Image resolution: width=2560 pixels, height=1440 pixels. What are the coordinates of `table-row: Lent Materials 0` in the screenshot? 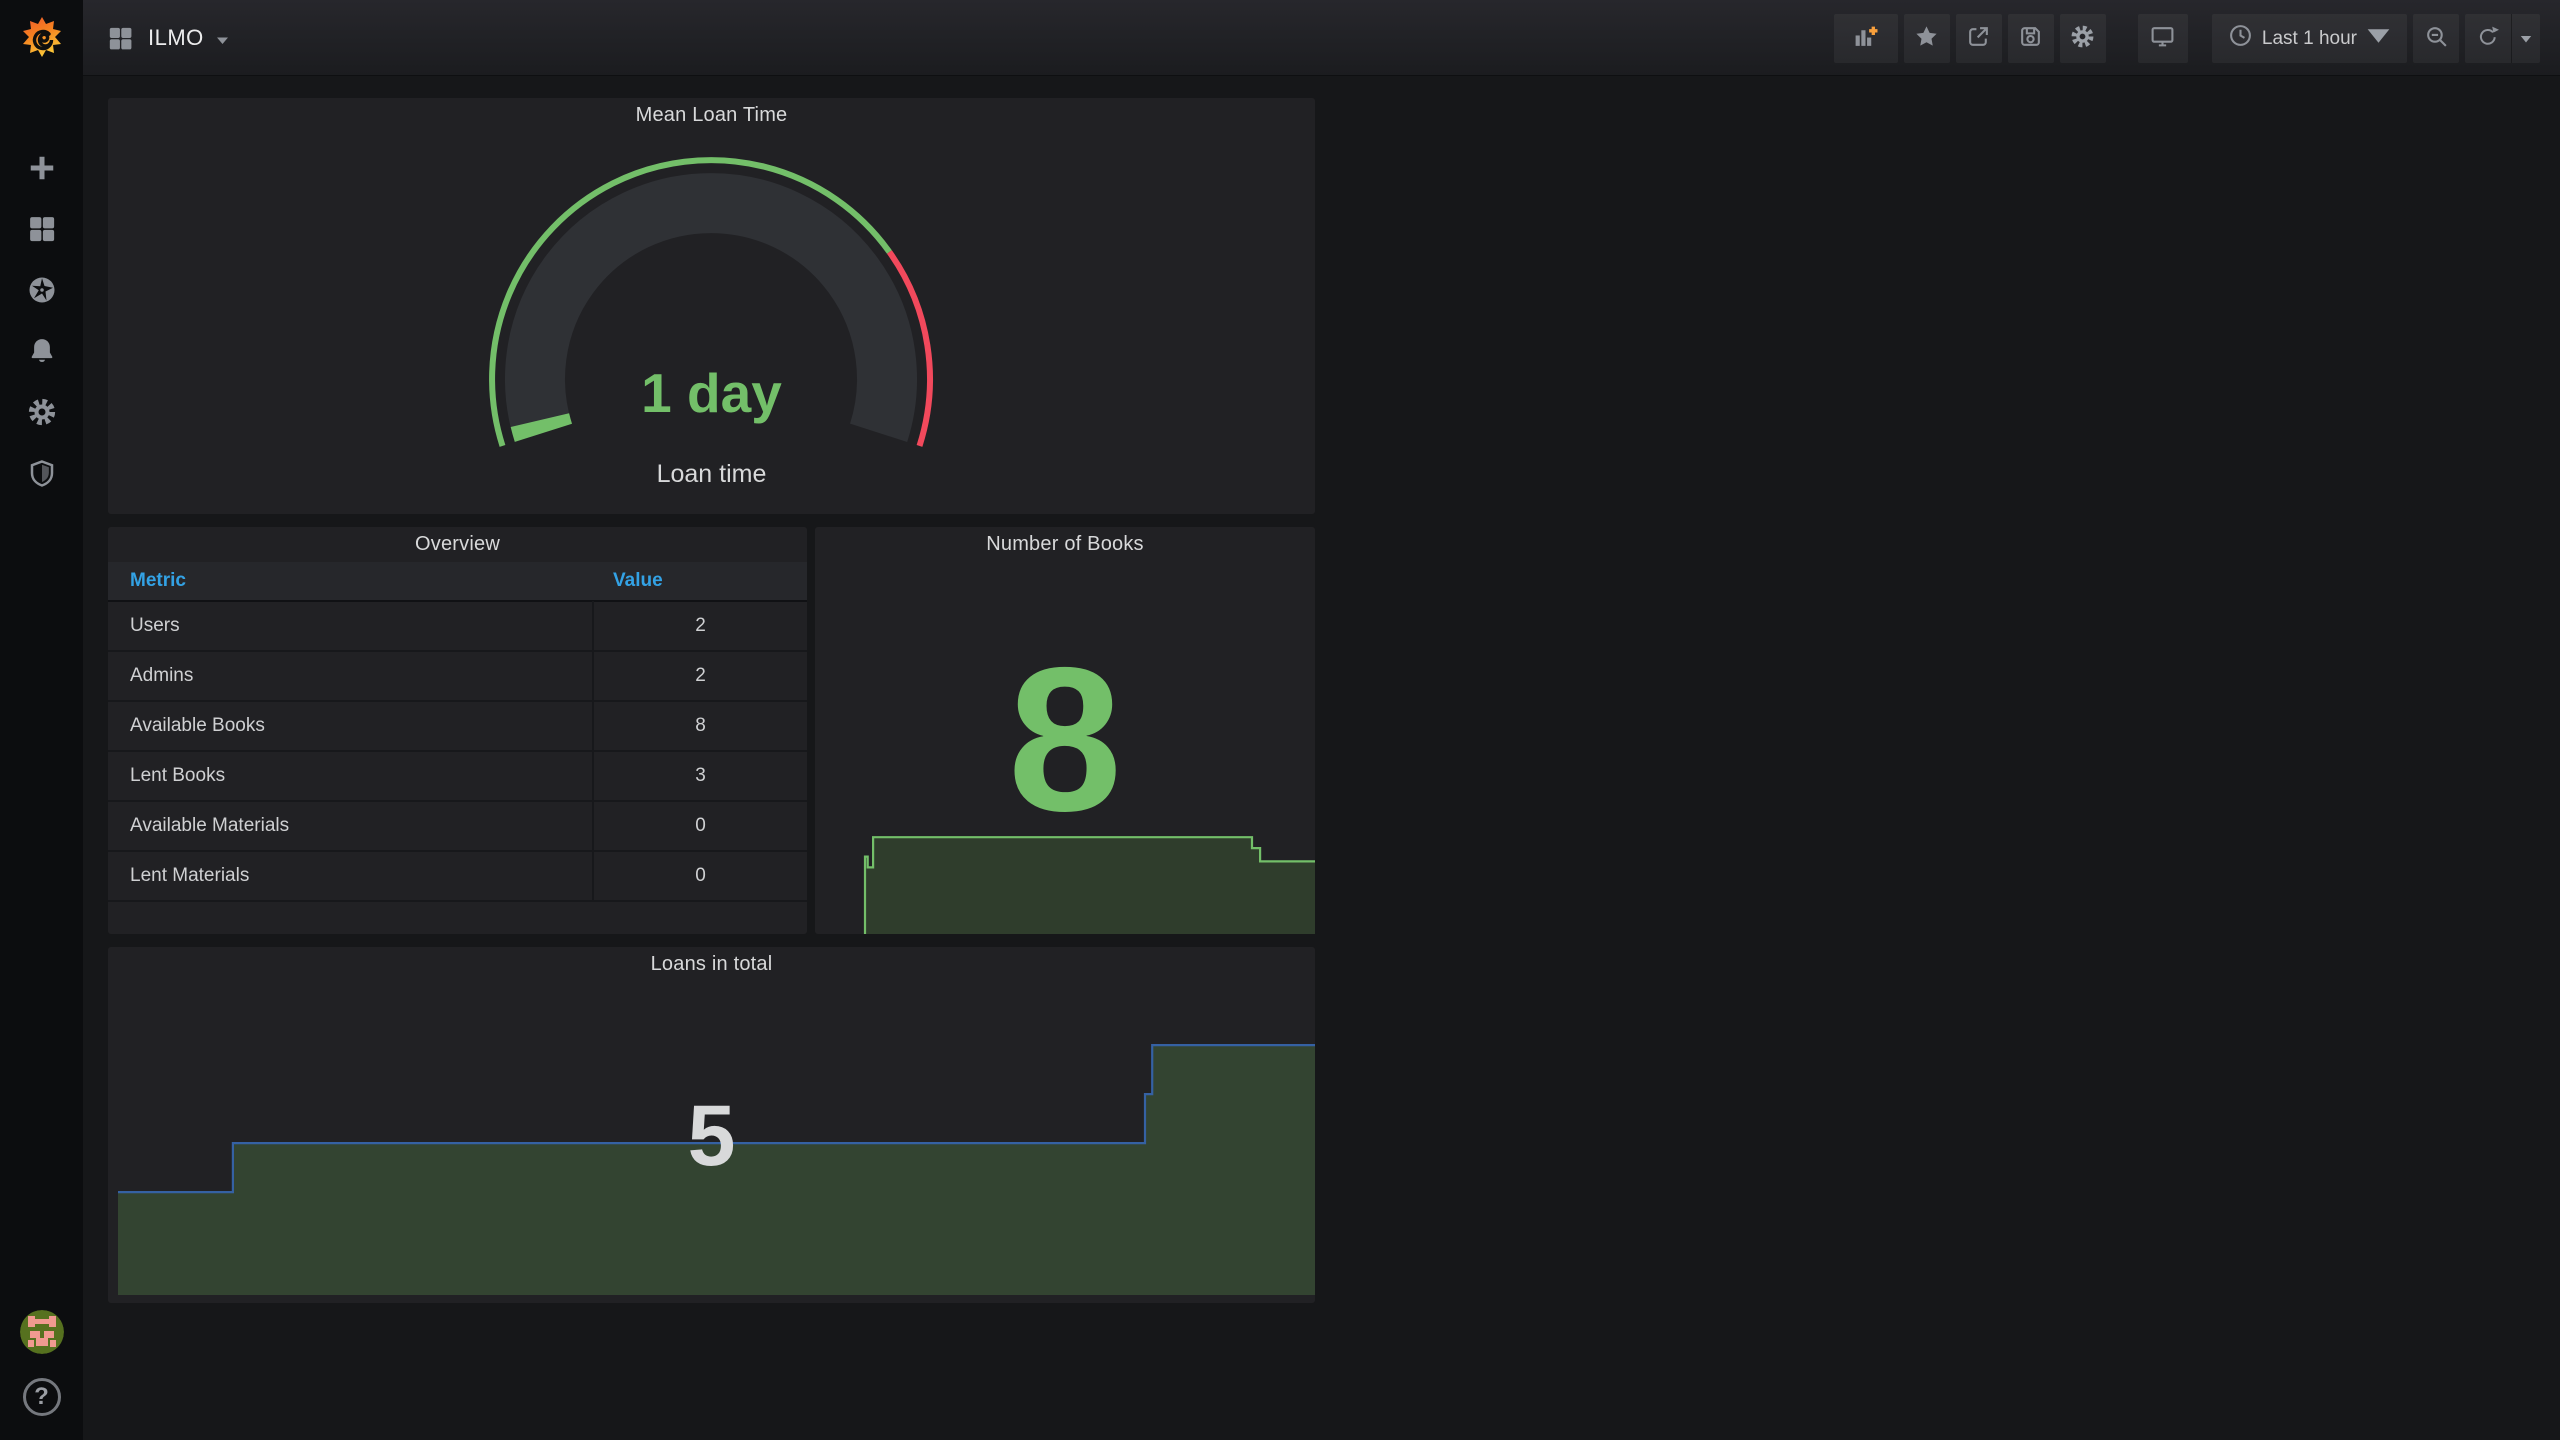 It's located at (457, 876).